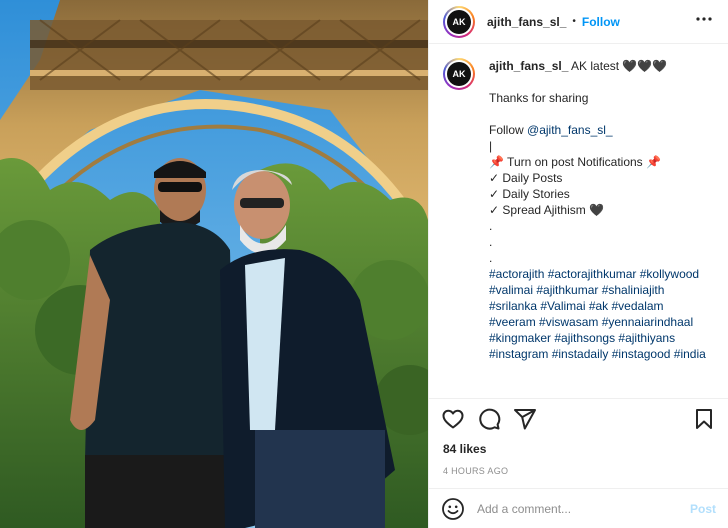  What do you see at coordinates (491, 146) in the screenshot?
I see `caption-line-bar: |` at bounding box center [491, 146].